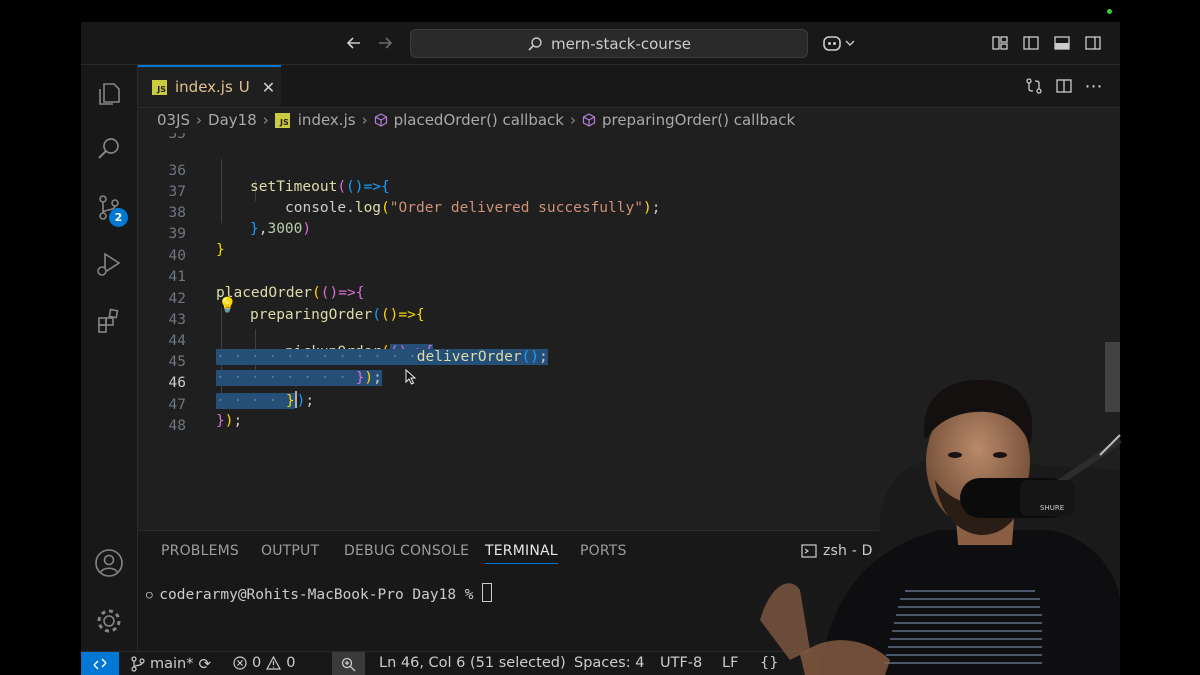 This screenshot has width=1200, height=675. What do you see at coordinates (621, 43) in the screenshot?
I see `search-label: mern-stack-course` at bounding box center [621, 43].